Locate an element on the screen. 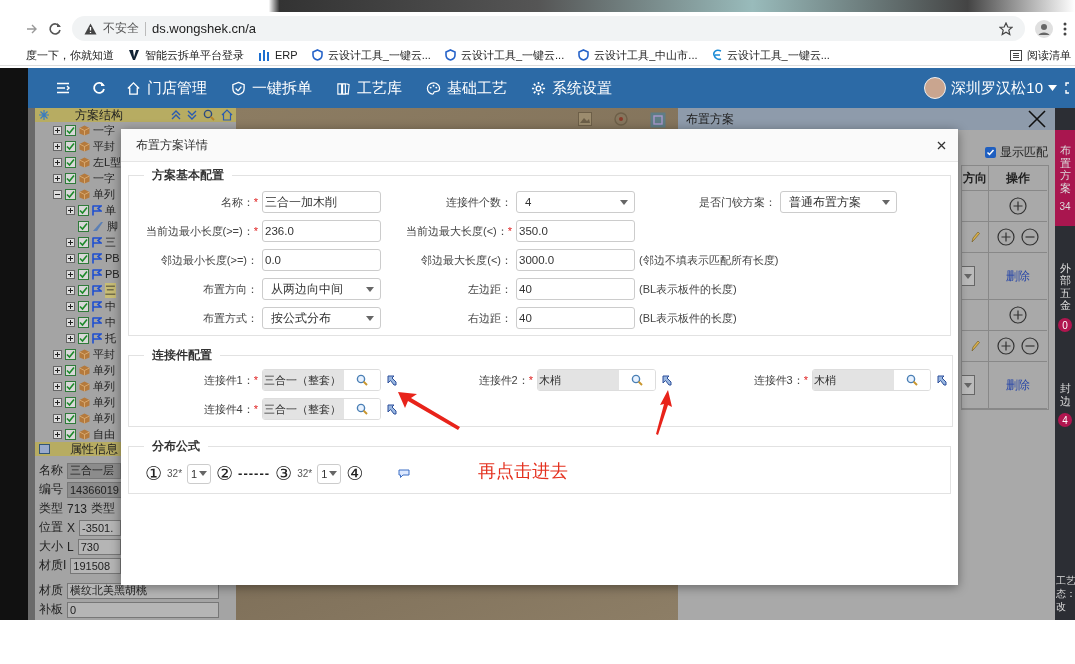 This screenshot has width=1075, height=664. lookup-field: 木梢 is located at coordinates (871, 380).